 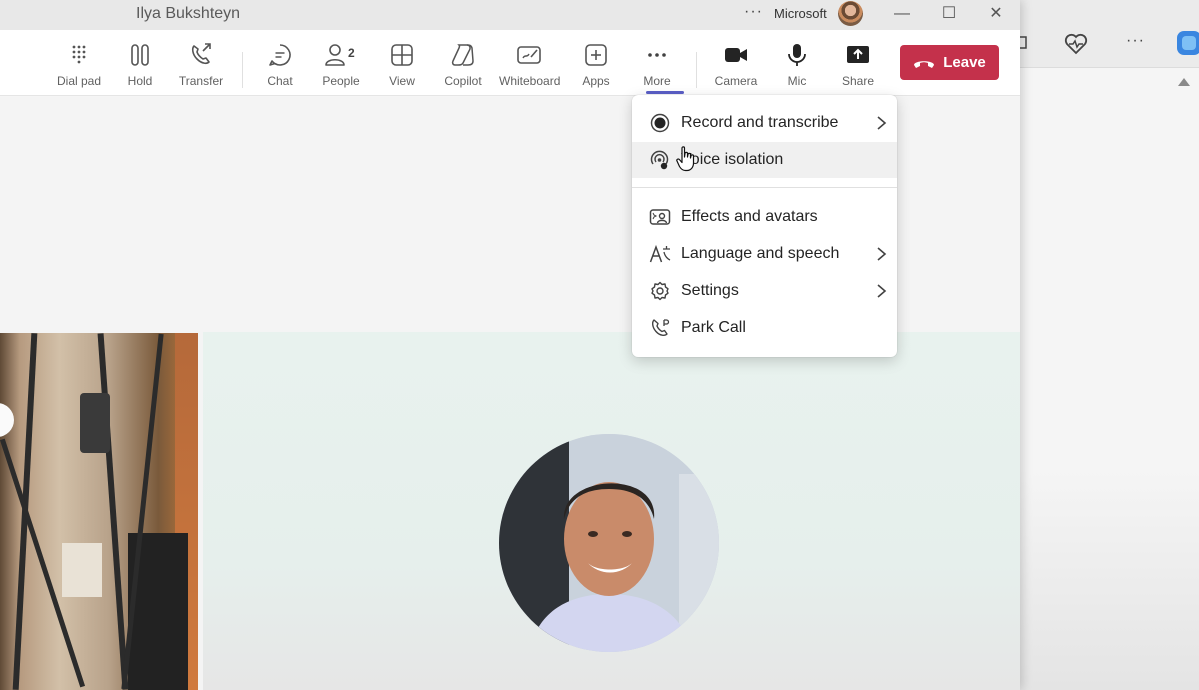 I want to click on more-button: More, so click(x=657, y=66).